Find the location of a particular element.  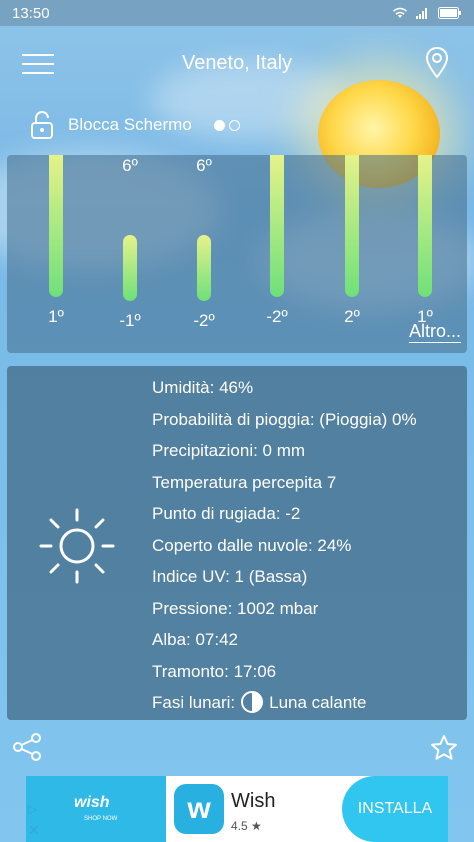

app-name: Wish is located at coordinates (253, 801).